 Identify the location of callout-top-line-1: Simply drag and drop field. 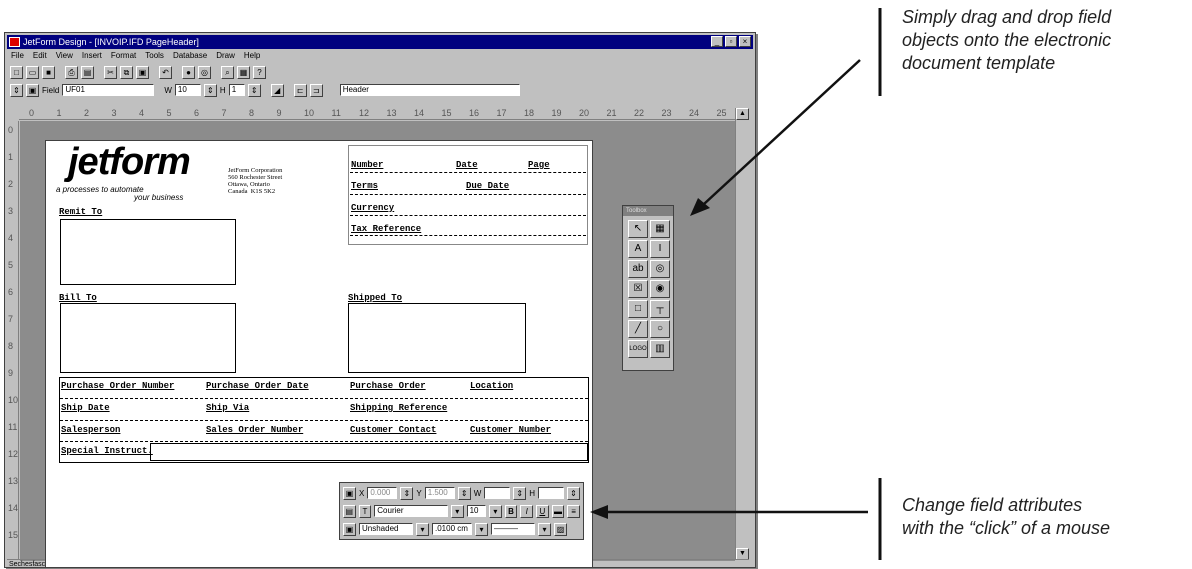
(1007, 17).